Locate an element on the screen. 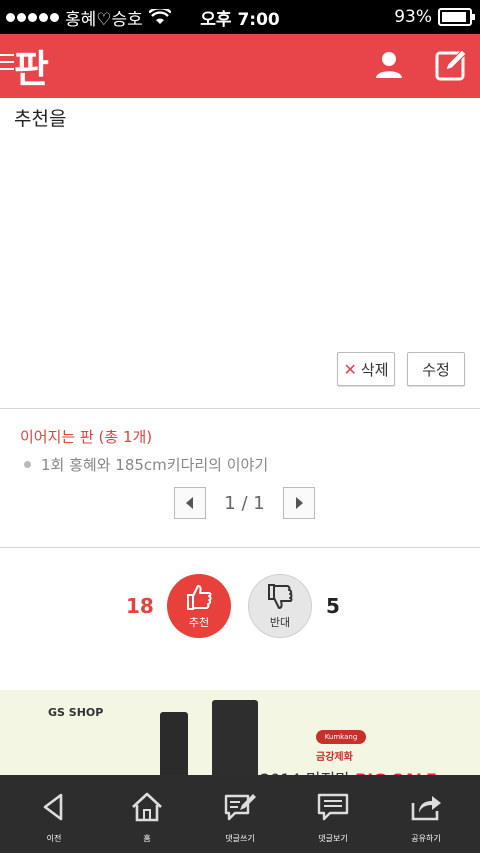 Image resolution: width=480 pixels, height=853 pixels. app-header: 판 is located at coordinates (240, 66).